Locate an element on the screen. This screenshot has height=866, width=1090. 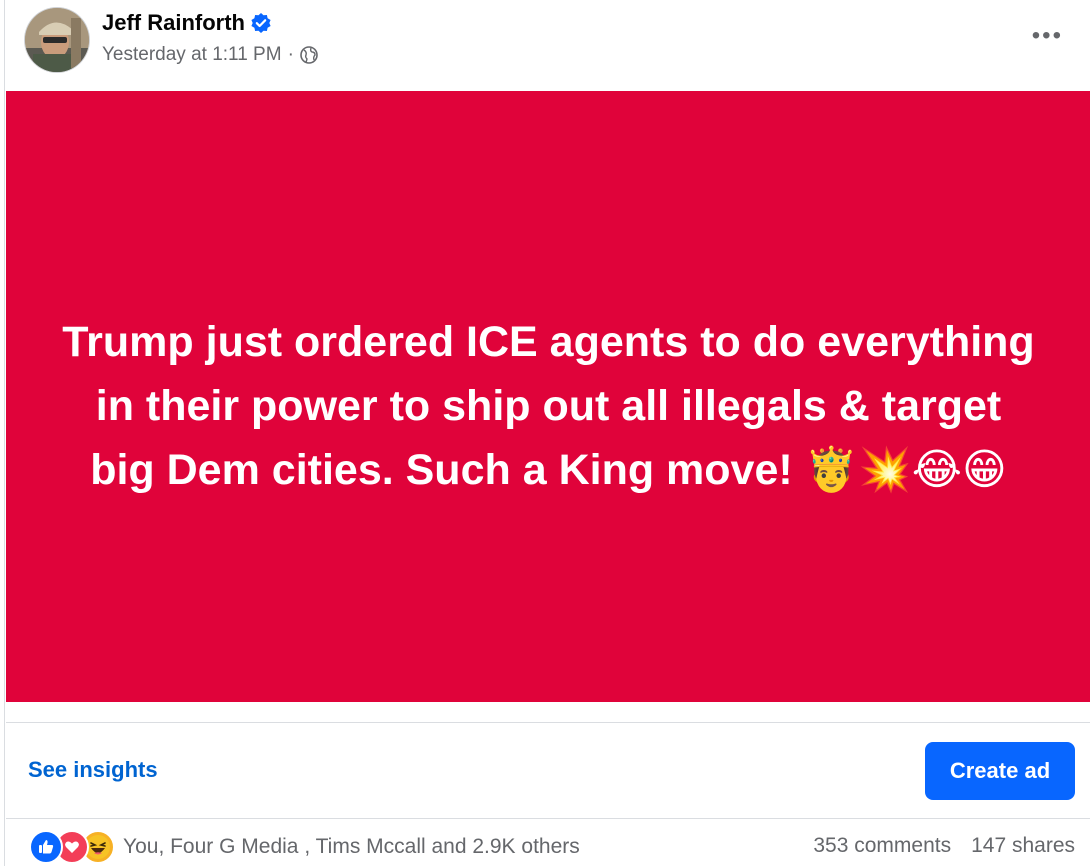
verified-badge-icon is located at coordinates (261, 23).